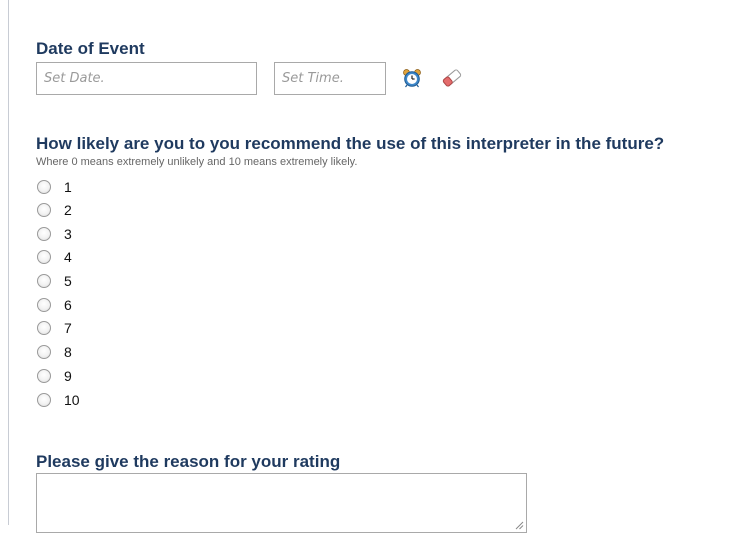  I want to click on option-label: 6, so click(68, 305).